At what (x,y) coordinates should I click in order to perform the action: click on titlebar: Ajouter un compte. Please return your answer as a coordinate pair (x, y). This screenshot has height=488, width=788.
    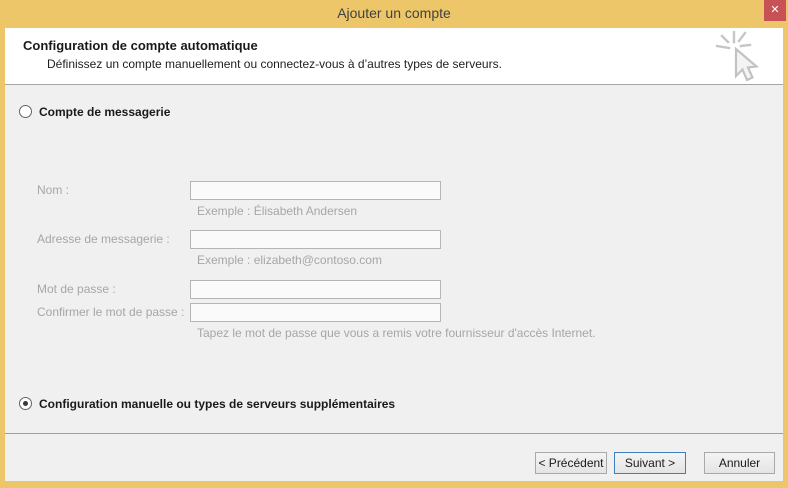
    Looking at the image, I should click on (394, 14).